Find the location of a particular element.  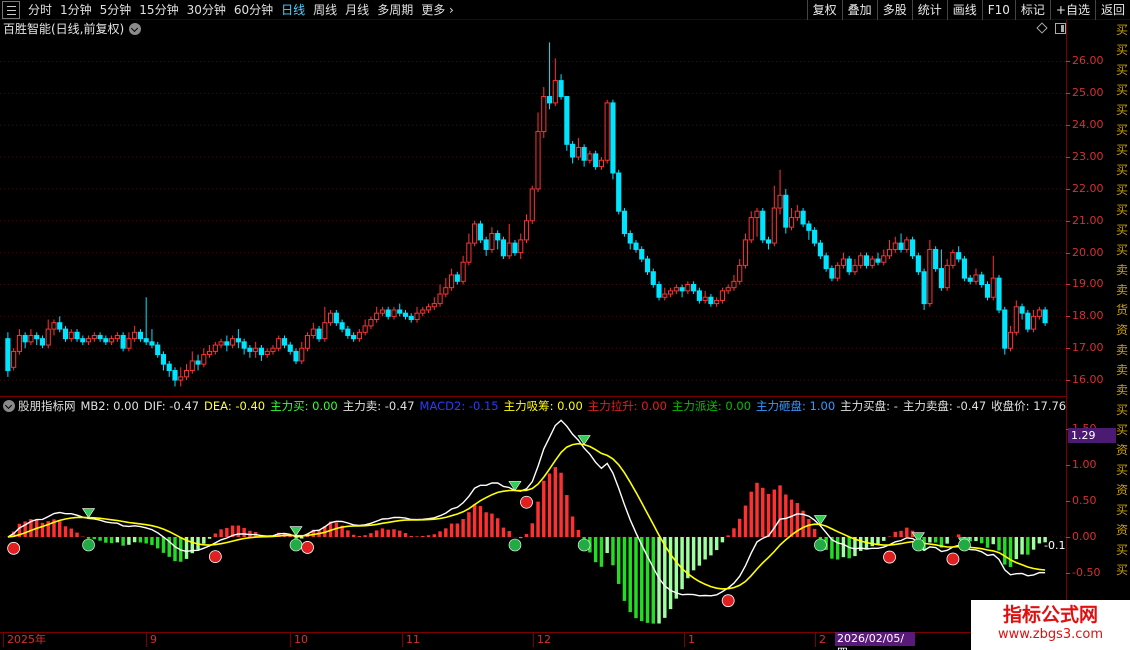

window-toggle-icon is located at coordinates (1060, 28).